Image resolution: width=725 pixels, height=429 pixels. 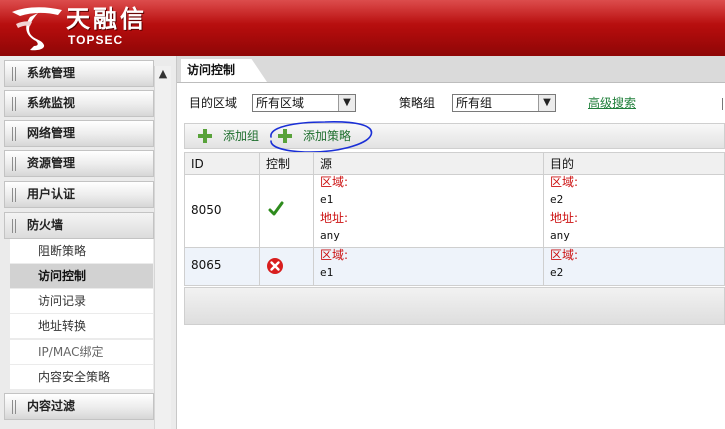 I want to click on topsec-logo-icon, so click(x=37, y=29).